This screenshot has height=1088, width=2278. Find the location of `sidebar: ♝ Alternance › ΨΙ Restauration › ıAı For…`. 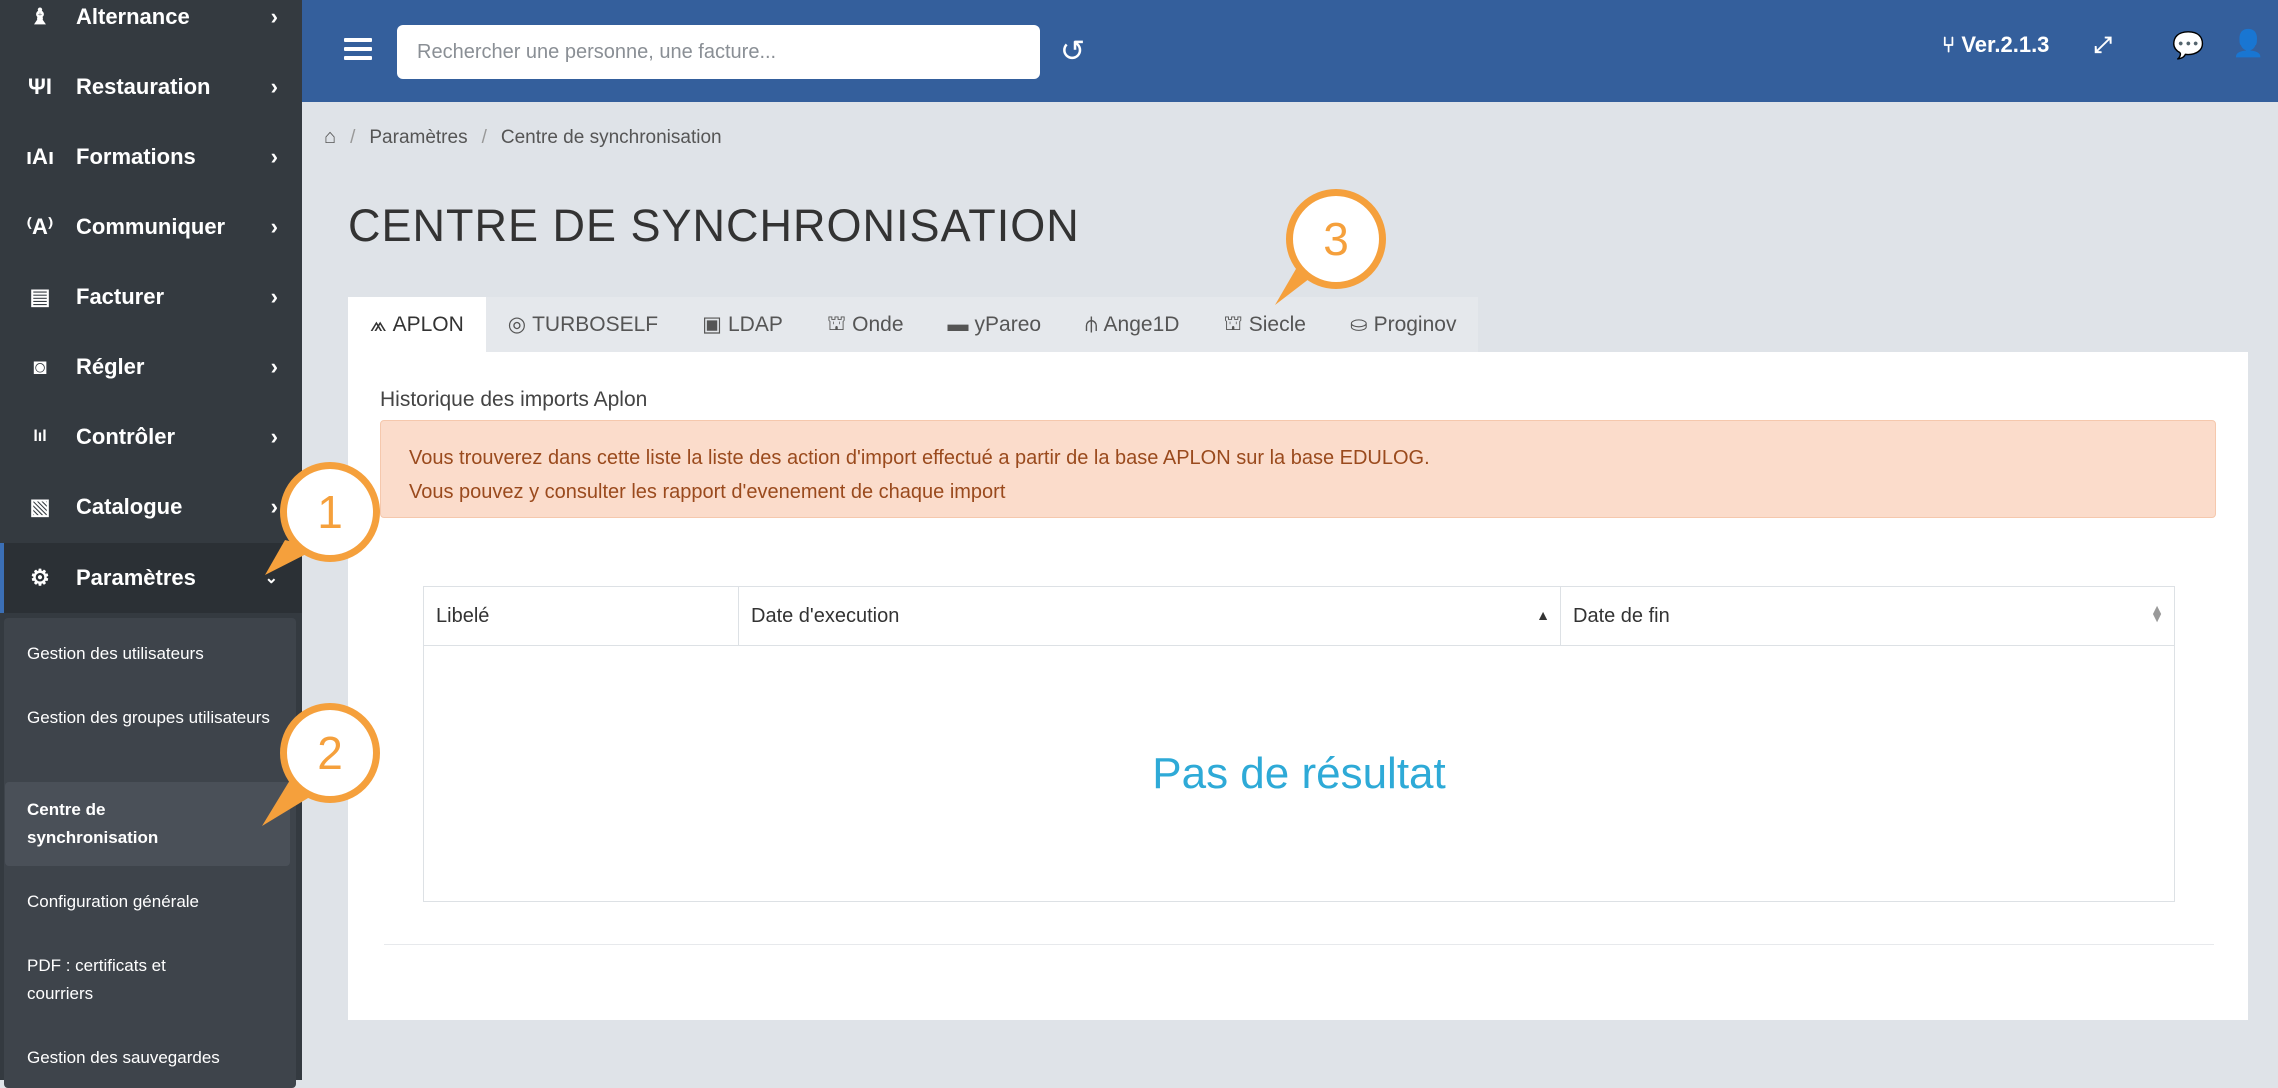

sidebar: ♝ Alternance › ΨΙ Restauration › ıAı For… is located at coordinates (151, 544).